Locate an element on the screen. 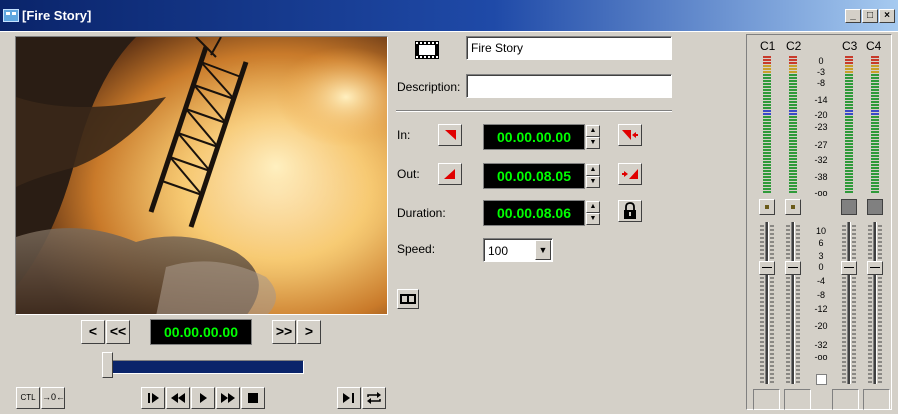 This screenshot has width=898, height=414. play-icon is located at coordinates (203, 398).